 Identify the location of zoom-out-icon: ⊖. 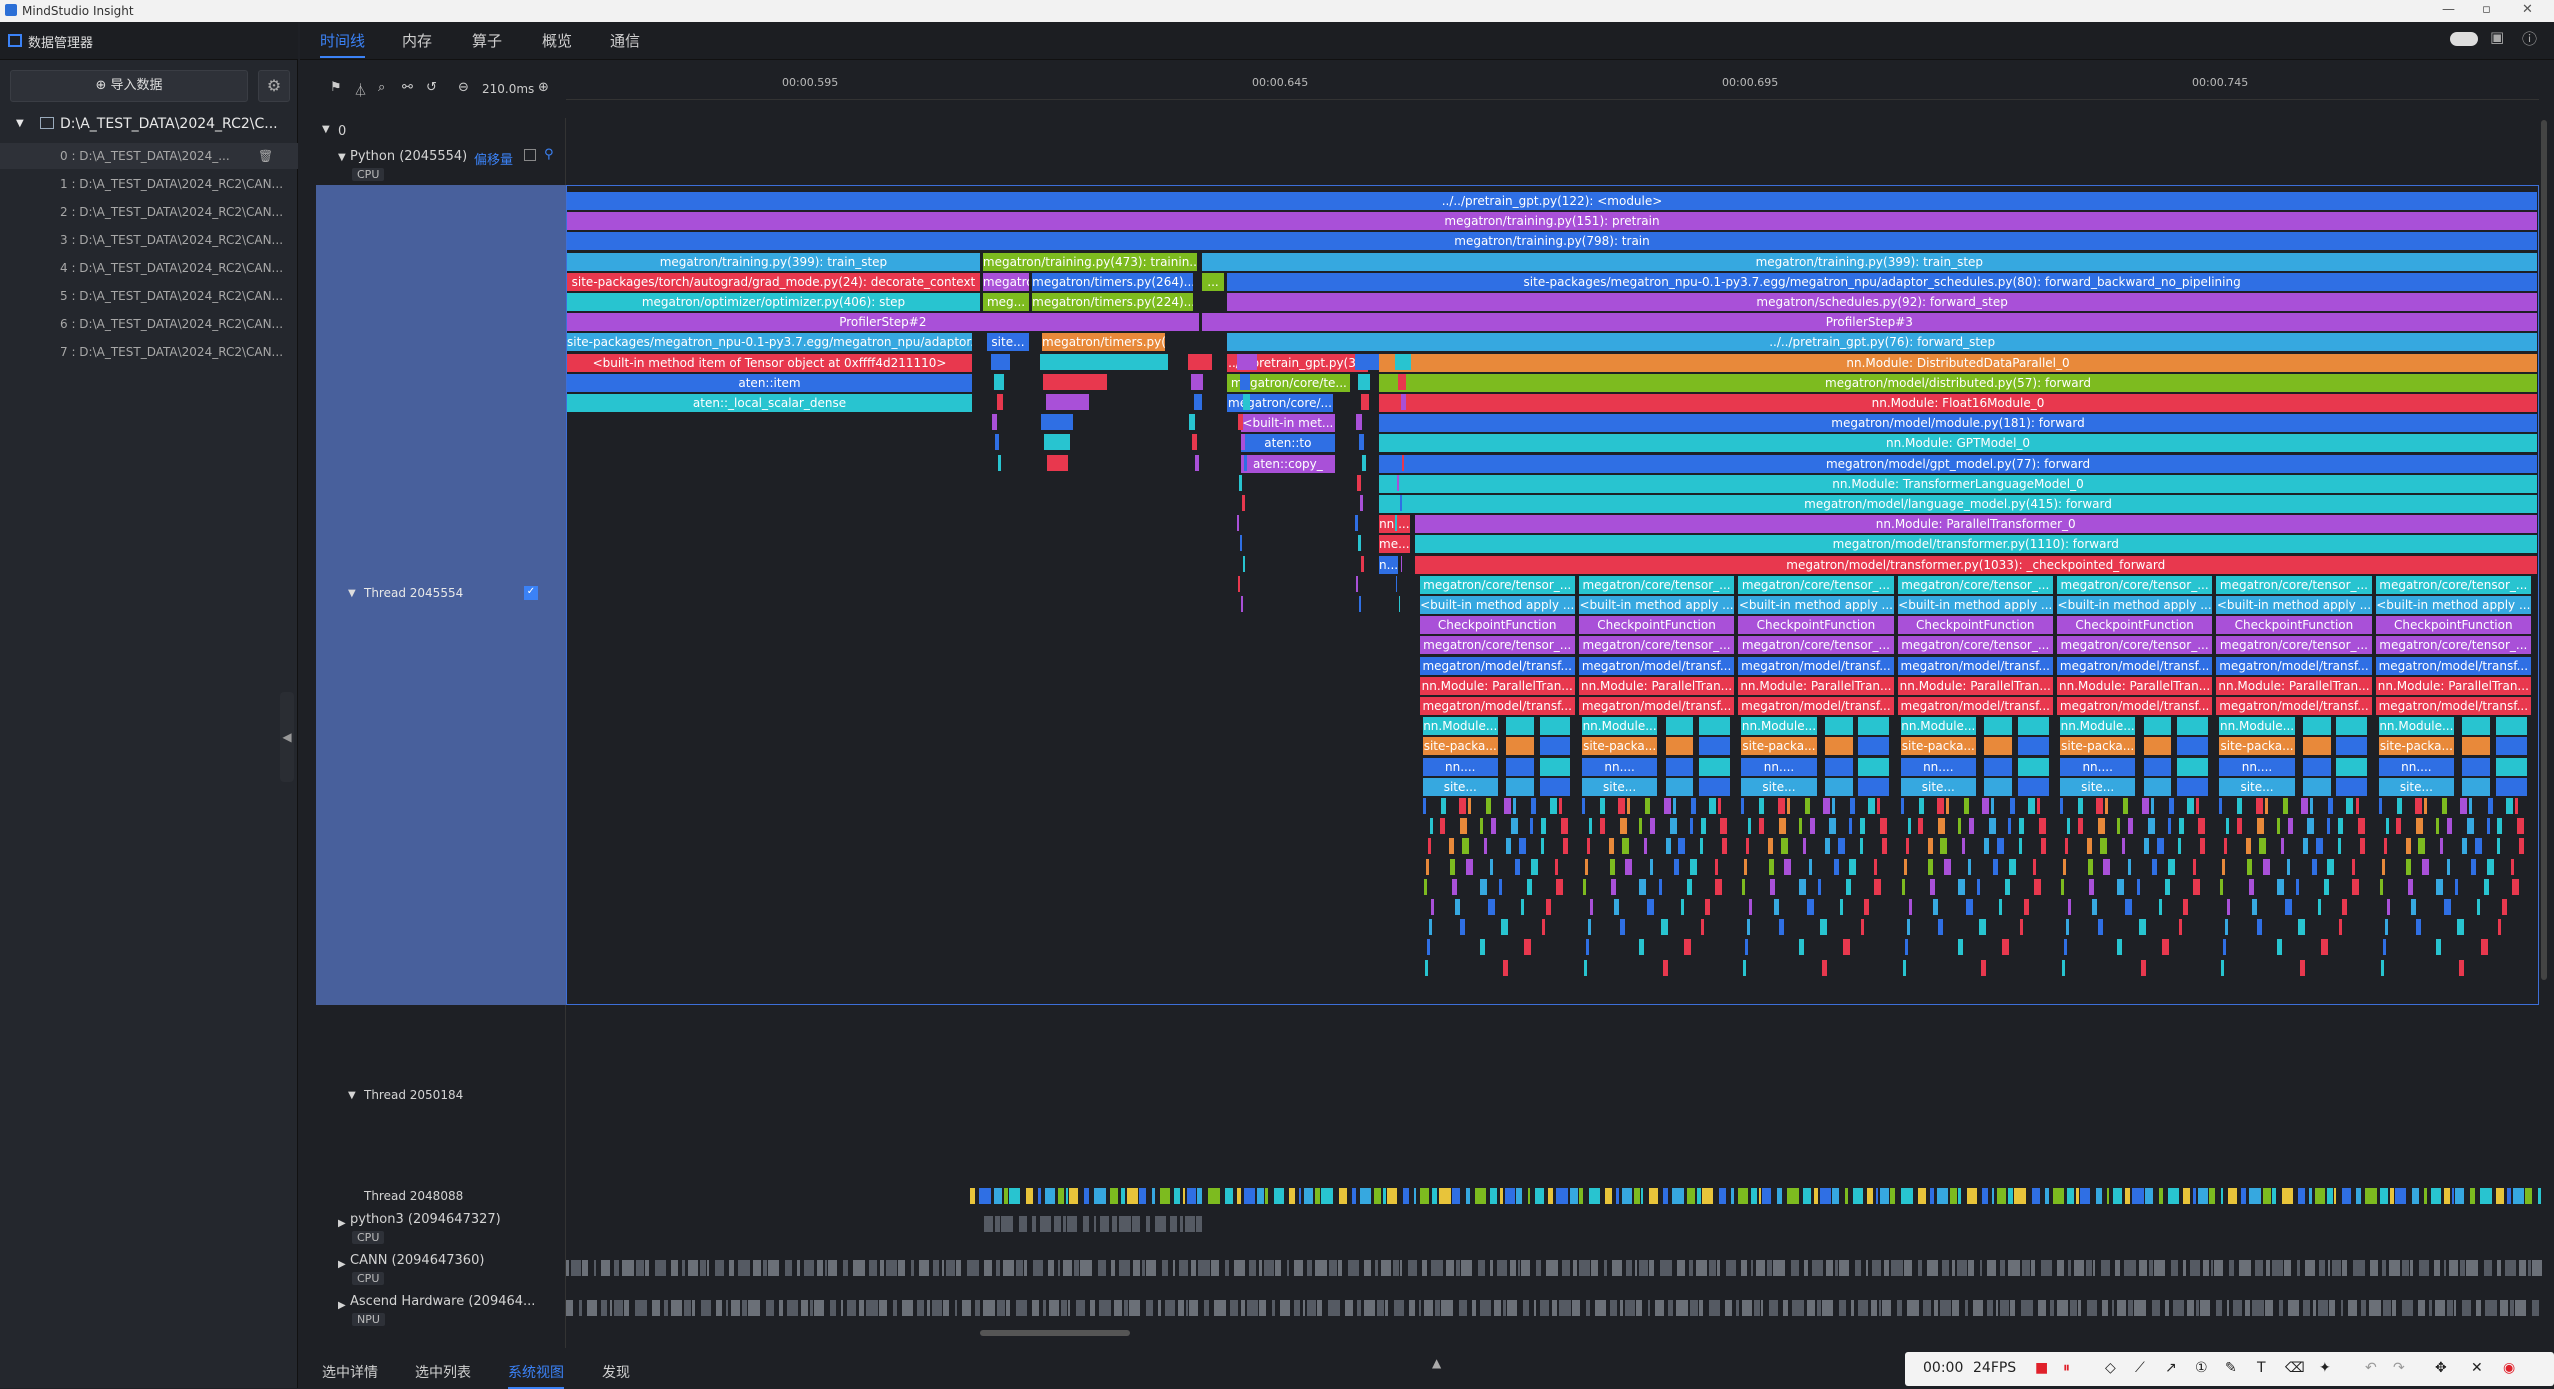
(463, 87).